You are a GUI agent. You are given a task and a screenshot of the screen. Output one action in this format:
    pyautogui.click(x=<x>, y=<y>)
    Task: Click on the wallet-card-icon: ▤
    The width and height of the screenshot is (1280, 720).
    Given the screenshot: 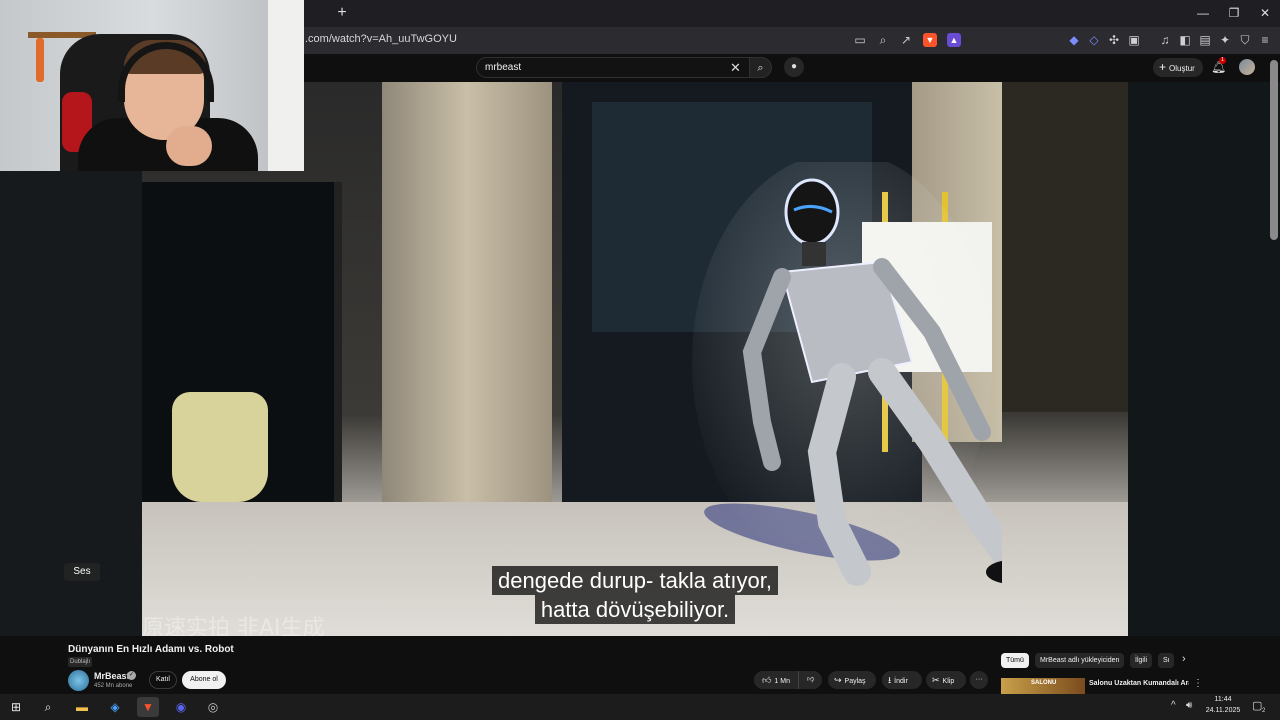 What is the action you would take?
    pyautogui.click(x=1205, y=40)
    